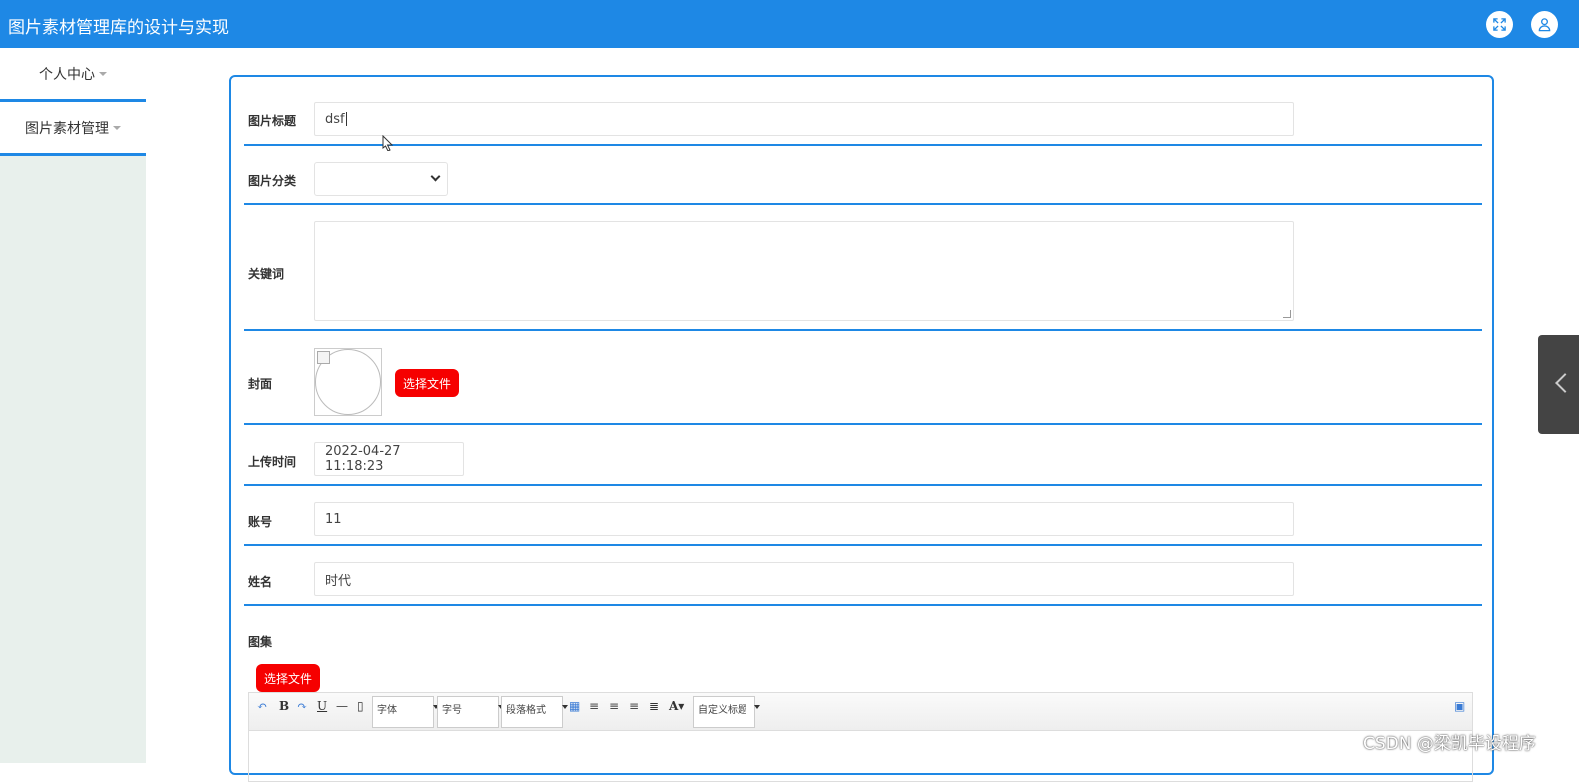  I want to click on undo-icon: ↶, so click(262, 706).